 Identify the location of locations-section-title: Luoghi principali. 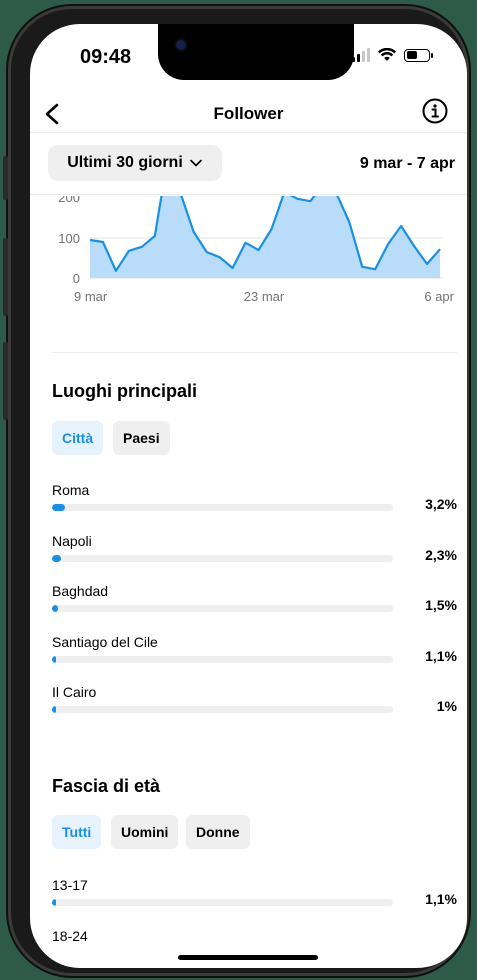
(124, 391).